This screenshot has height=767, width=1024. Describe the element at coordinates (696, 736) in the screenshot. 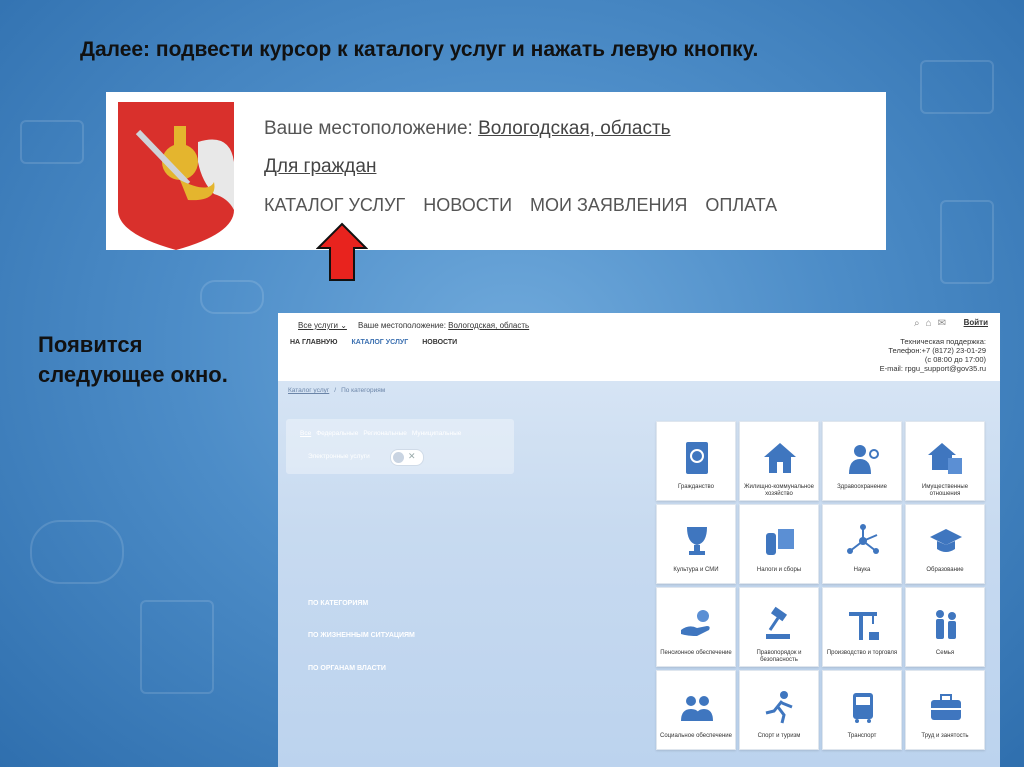

I see `category-label: Социальное обеспечение` at that location.